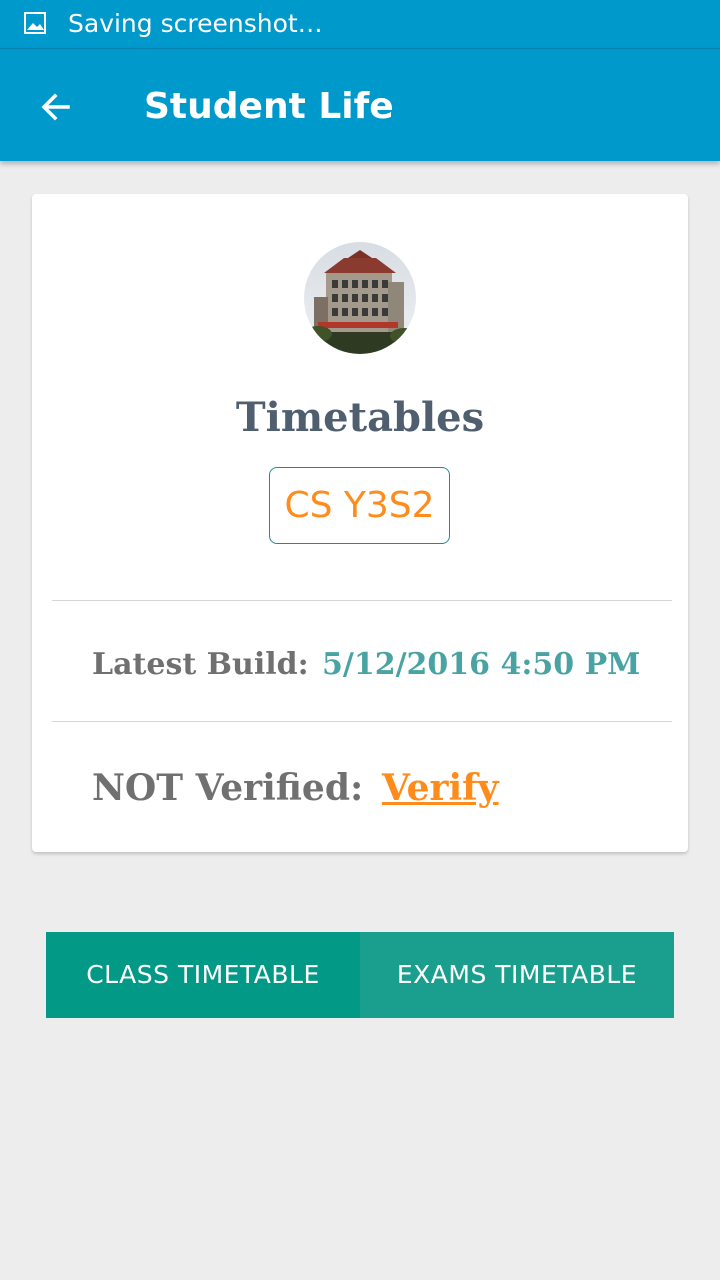  Describe the element at coordinates (481, 664) in the screenshot. I see `latest-build-value: 5/12/2016 4:50 PM` at that location.